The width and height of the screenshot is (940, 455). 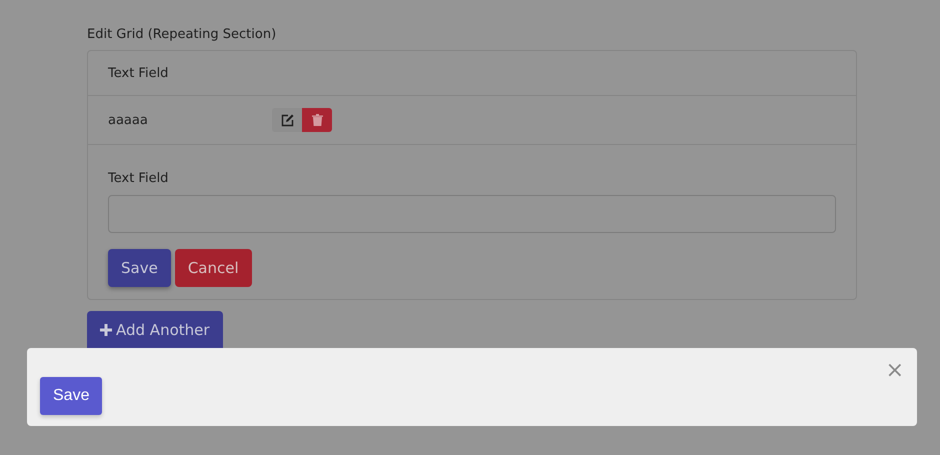 I want to click on grid-label: Edit Grid (Repeating Section), so click(x=181, y=34).